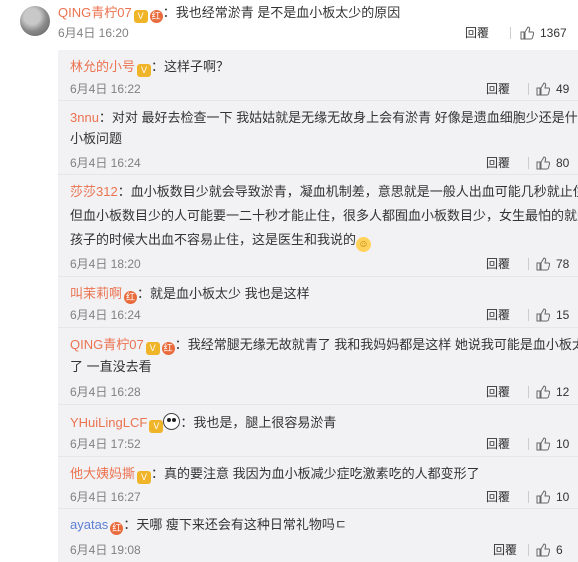 The image size is (578, 562). Describe the element at coordinates (553, 33) in the screenshot. I see `like-count: 1367` at that location.